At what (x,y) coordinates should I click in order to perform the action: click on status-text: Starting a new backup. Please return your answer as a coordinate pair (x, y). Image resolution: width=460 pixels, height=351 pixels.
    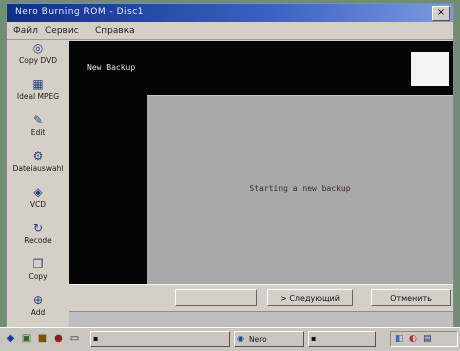
    Looking at the image, I should click on (300, 188).